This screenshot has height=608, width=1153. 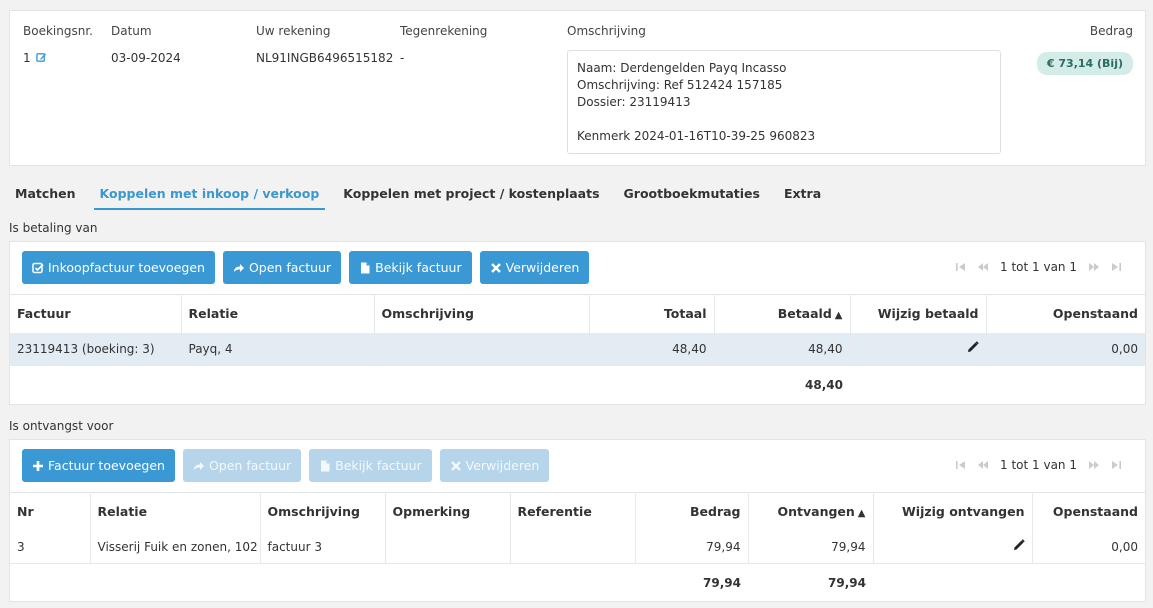 I want to click on view-invoice-button: Bekijk factuur, so click(x=410, y=267).